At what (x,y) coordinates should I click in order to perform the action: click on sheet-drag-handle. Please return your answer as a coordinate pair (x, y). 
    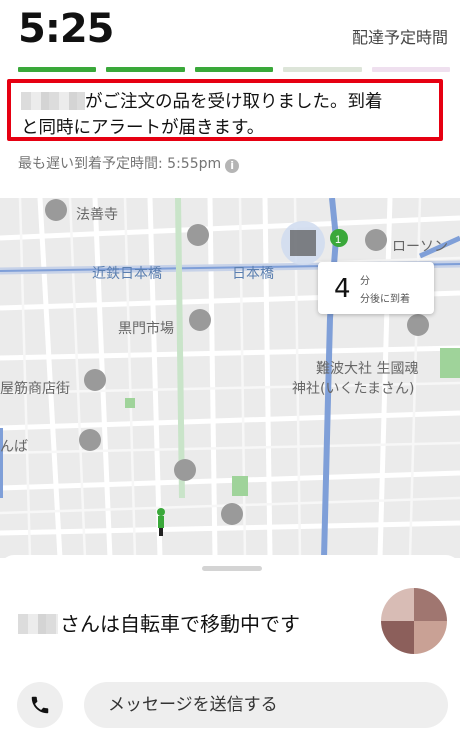
    Looking at the image, I should click on (232, 568).